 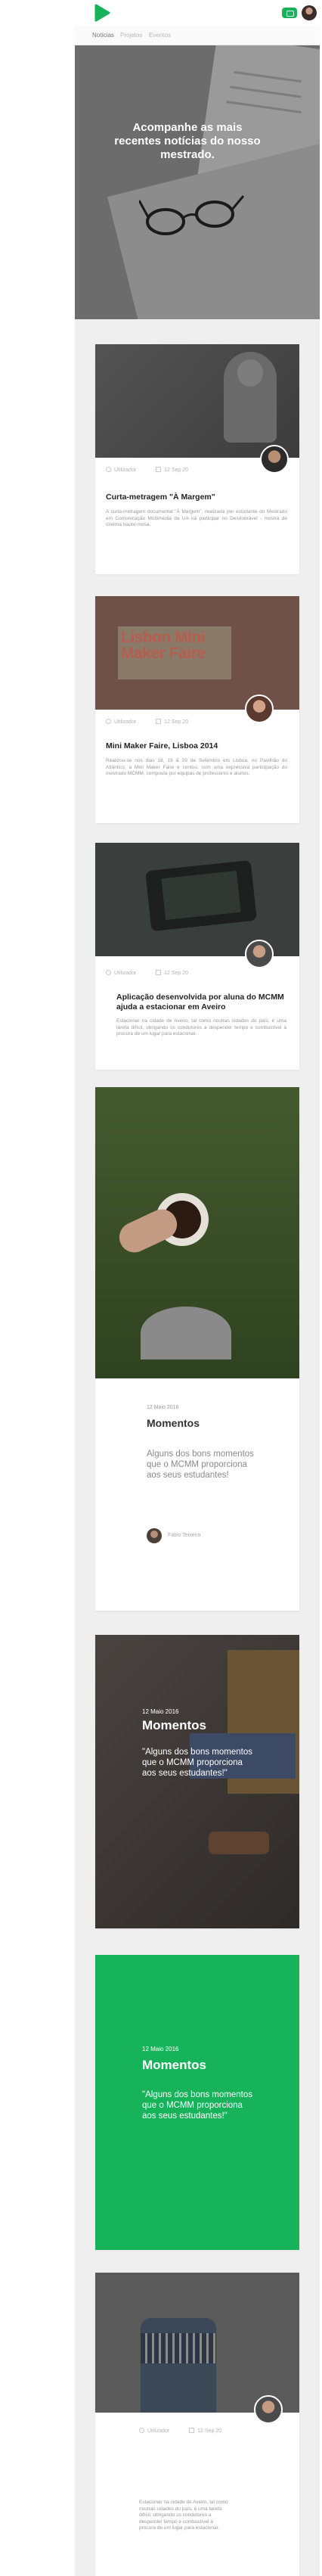 I want to click on card-title: Mini Maker Faire, Lisboa 2014, so click(x=162, y=745).